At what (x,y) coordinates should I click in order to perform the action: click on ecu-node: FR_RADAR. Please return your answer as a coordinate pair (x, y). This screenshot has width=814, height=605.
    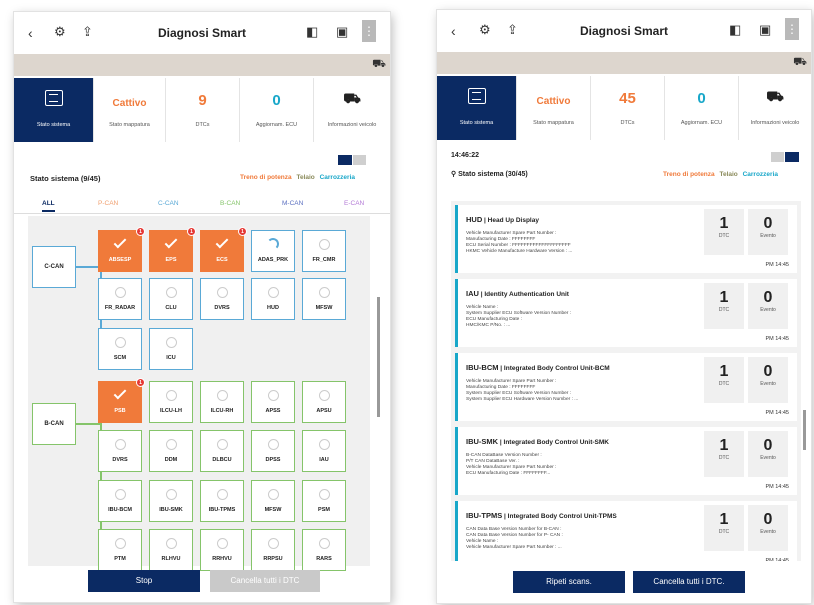
    Looking at the image, I should click on (120, 299).